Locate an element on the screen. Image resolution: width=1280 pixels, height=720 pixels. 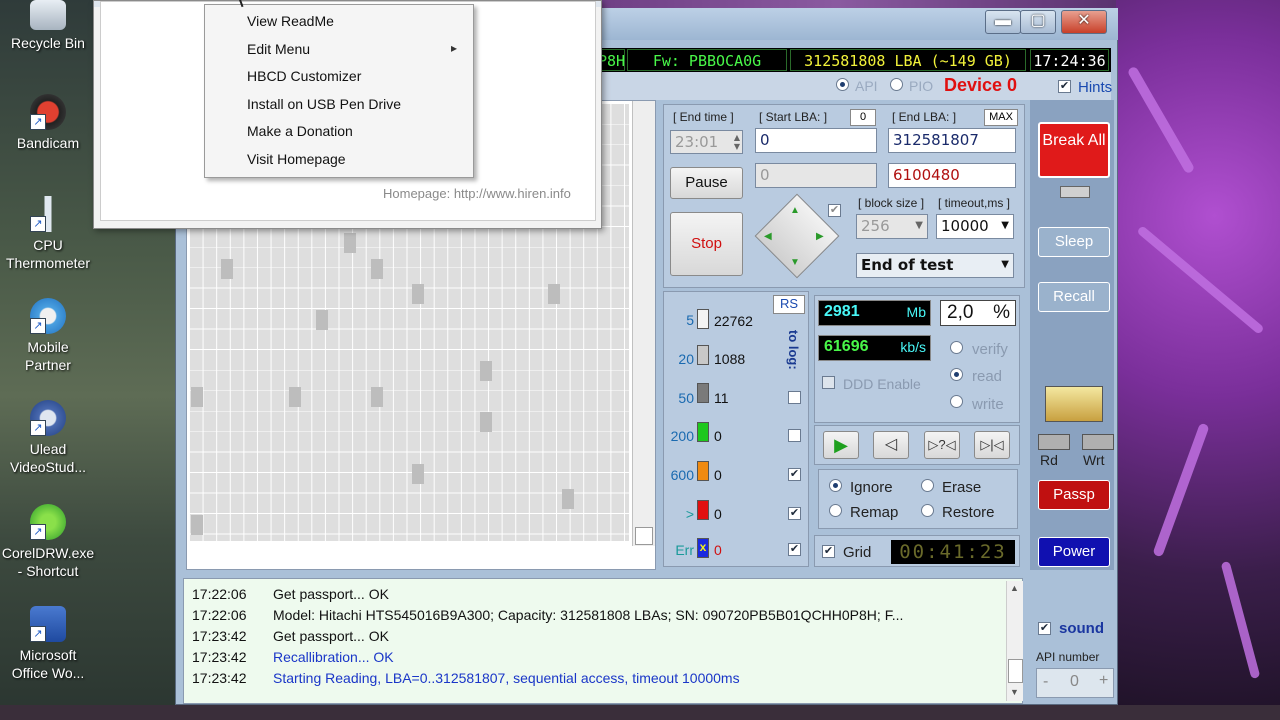
desktop-icon-cpu-thermometer: ↗ CPU Thermometer is located at coordinates (49, 234).